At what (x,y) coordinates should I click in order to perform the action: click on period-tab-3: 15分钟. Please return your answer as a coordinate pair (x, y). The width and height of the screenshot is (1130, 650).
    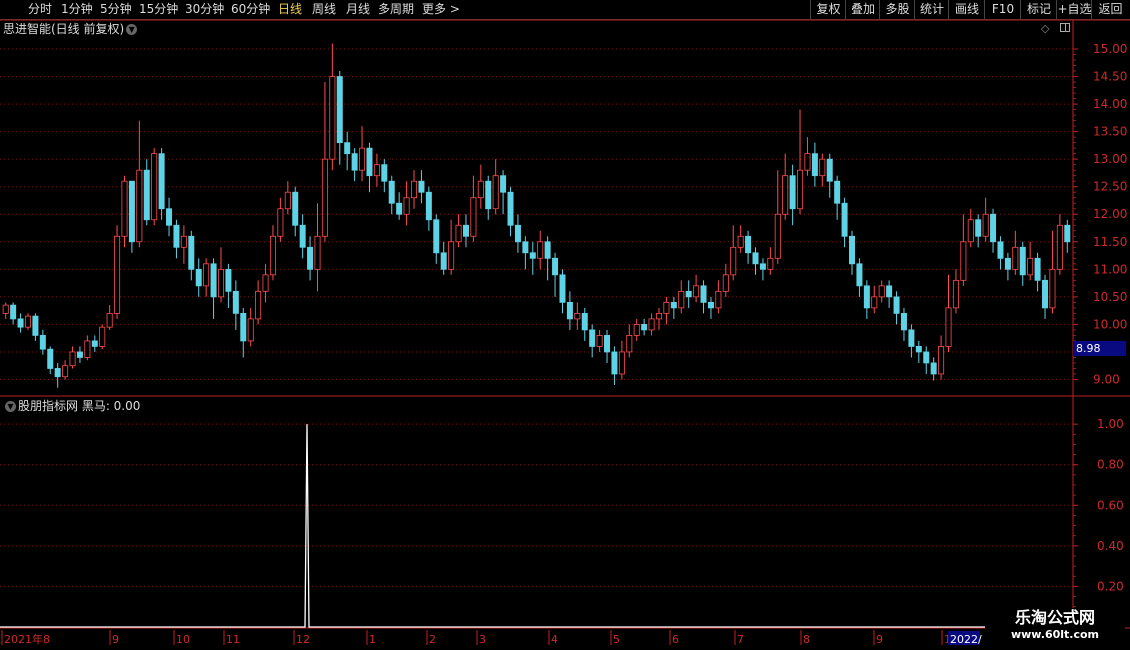
    Looking at the image, I should click on (158, 9).